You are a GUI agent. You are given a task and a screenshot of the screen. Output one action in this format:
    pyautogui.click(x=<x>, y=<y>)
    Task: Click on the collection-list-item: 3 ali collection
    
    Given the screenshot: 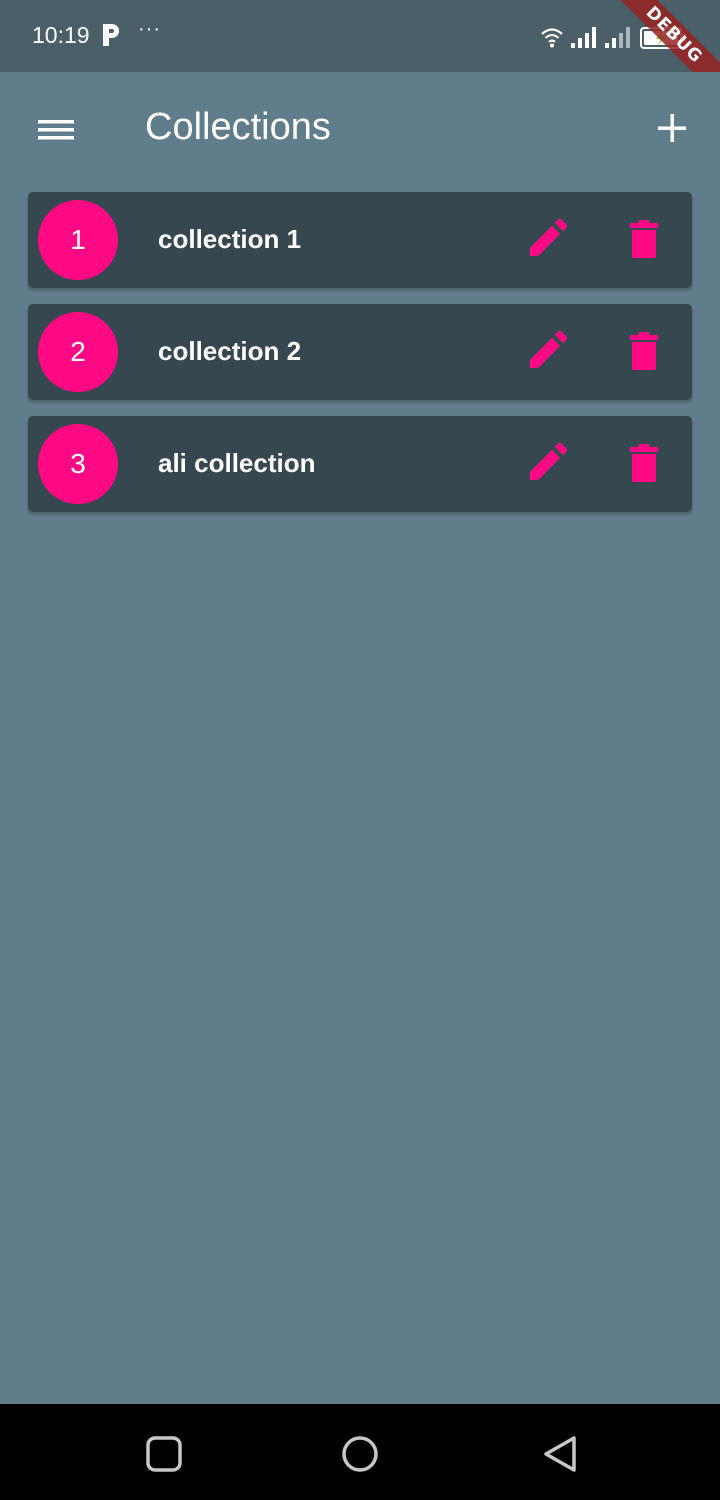 What is the action you would take?
    pyautogui.click(x=360, y=464)
    